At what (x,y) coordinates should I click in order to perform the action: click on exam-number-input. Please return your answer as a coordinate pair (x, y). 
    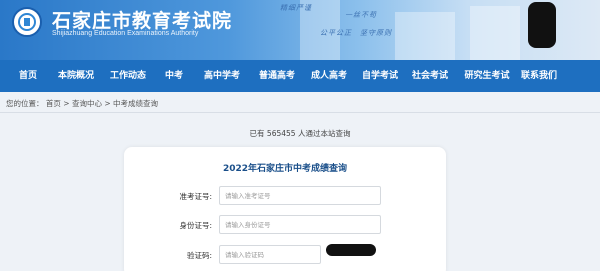
    Looking at the image, I should click on (300, 195).